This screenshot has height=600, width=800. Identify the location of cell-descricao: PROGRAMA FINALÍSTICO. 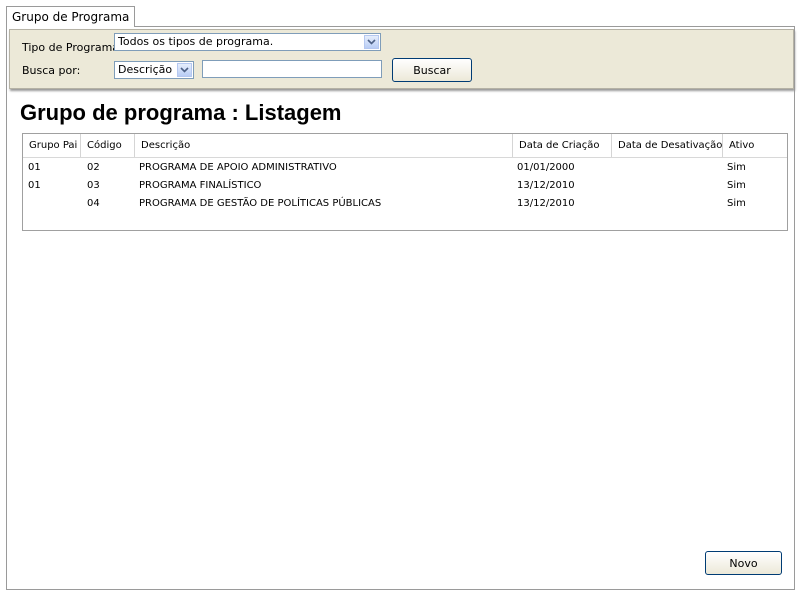
(200, 185).